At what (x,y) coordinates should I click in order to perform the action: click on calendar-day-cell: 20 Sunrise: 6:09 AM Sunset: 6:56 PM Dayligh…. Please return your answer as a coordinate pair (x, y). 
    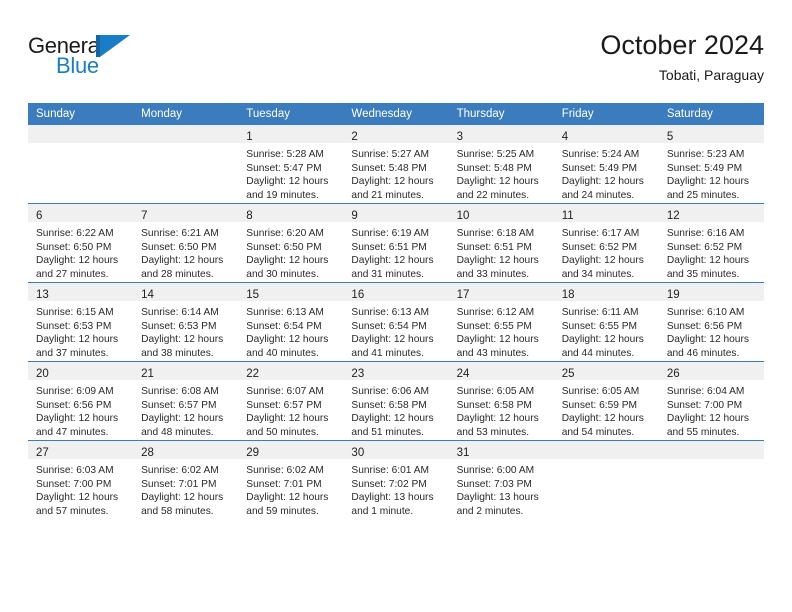
    Looking at the image, I should click on (81, 401).